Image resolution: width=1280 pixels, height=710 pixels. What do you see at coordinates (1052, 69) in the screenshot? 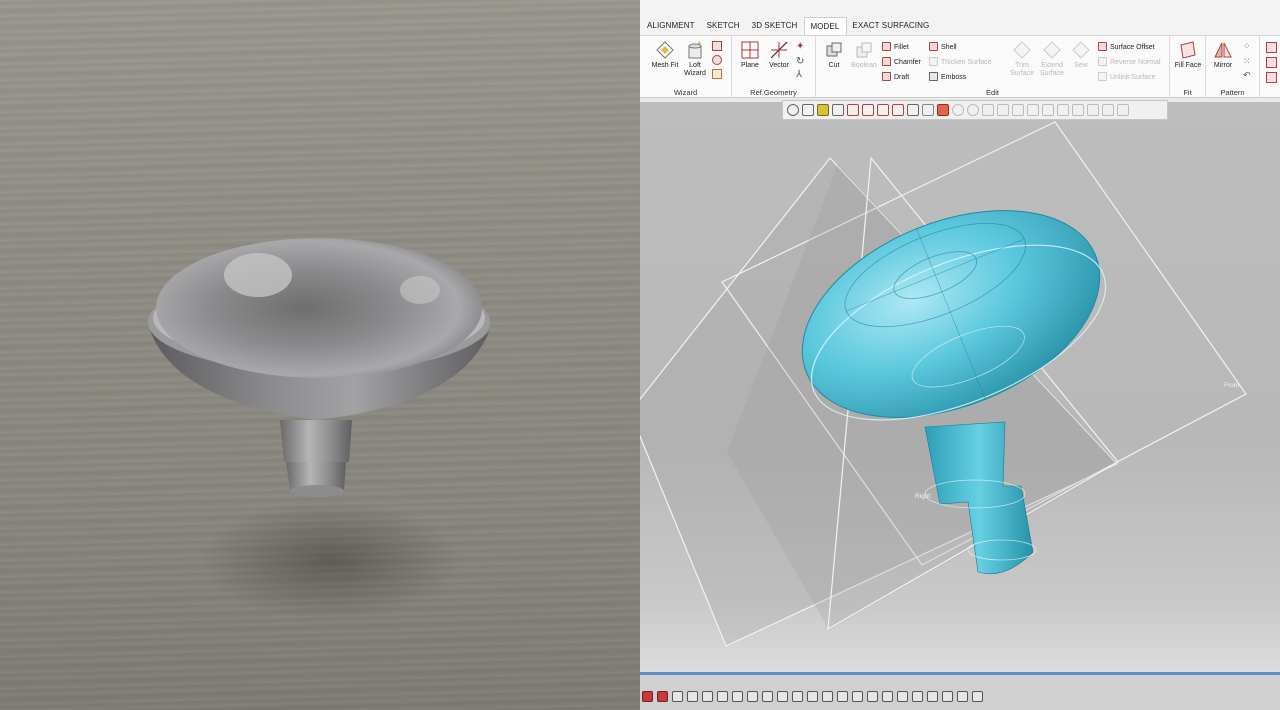
I see `extend-surface-label: Extend Surface` at bounding box center [1052, 69].